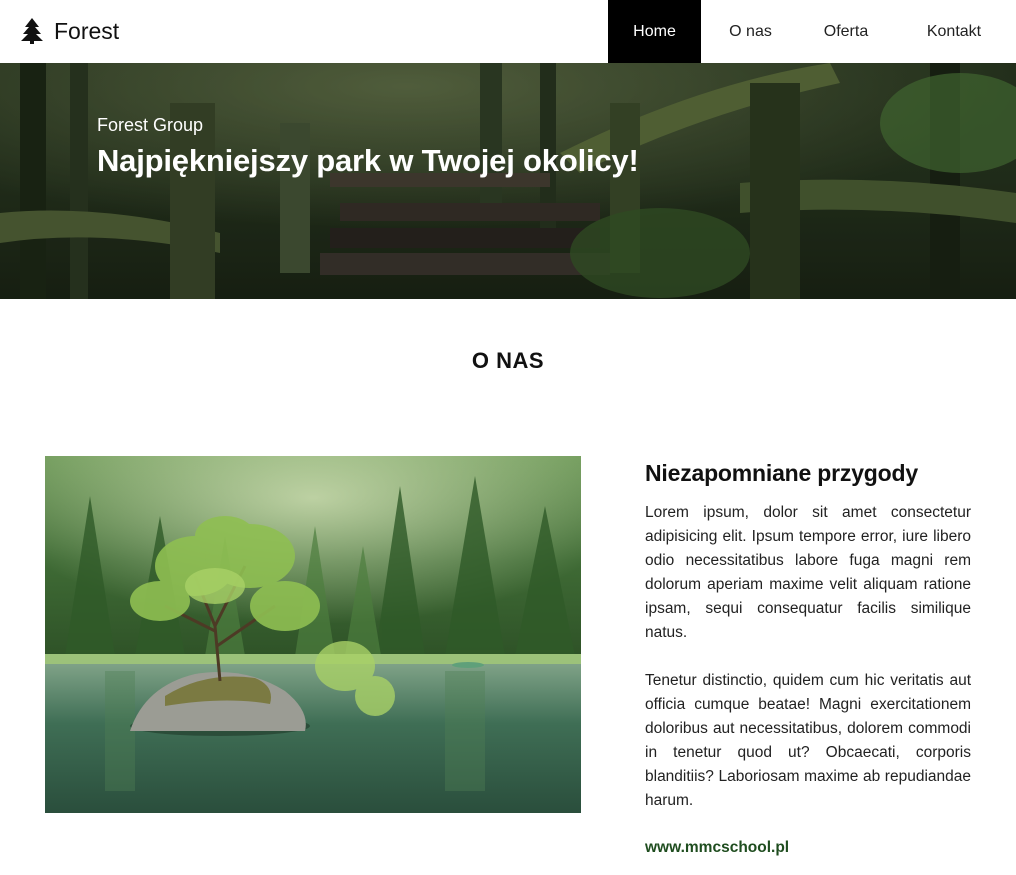  I want to click on hero-title: Najpiękniejszy park w Twojej okolicy!, so click(368, 160).